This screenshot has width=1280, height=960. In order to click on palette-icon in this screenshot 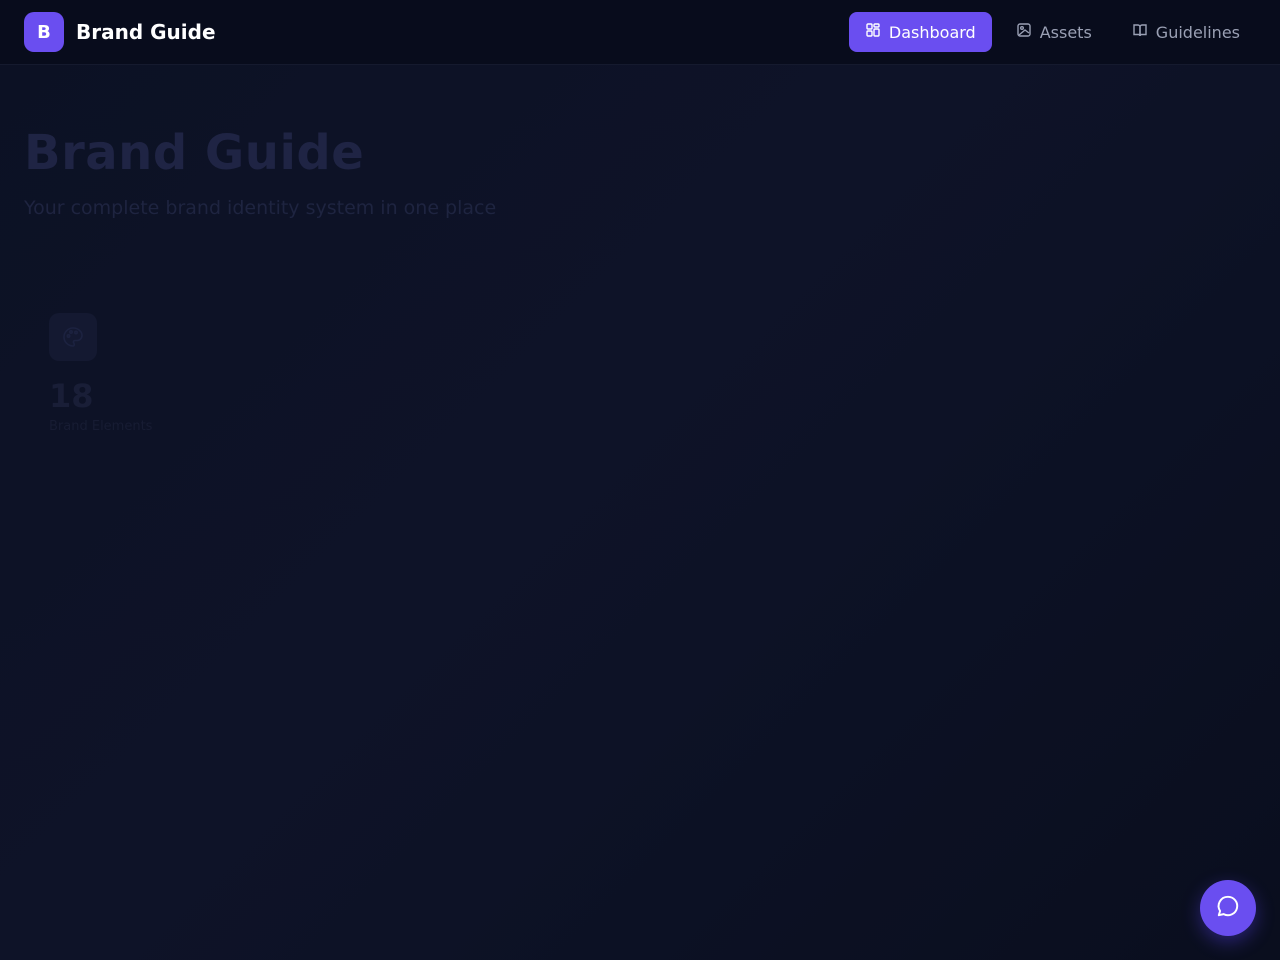, I will do `click(73, 337)`.